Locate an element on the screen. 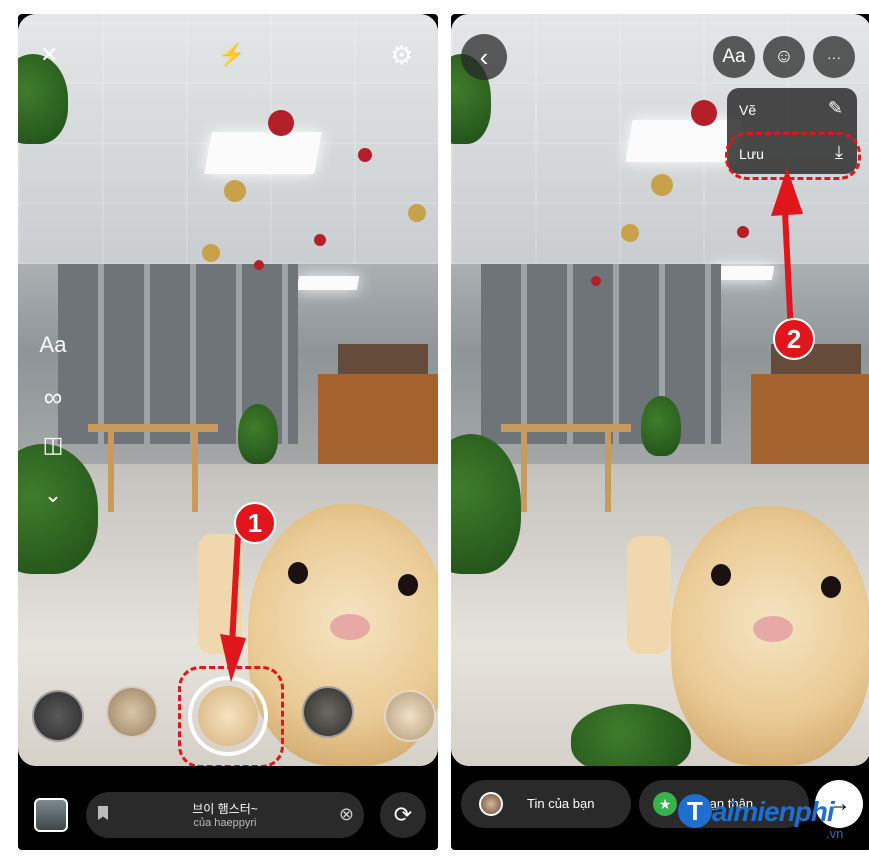 Image resolution: width=869 pixels, height=856 pixels. menu-item-draw: Vẽ ✎ is located at coordinates (792, 108).